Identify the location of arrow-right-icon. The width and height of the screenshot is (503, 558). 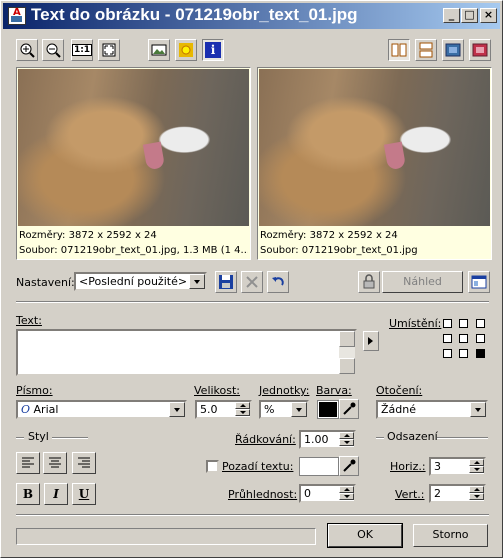
(370, 341).